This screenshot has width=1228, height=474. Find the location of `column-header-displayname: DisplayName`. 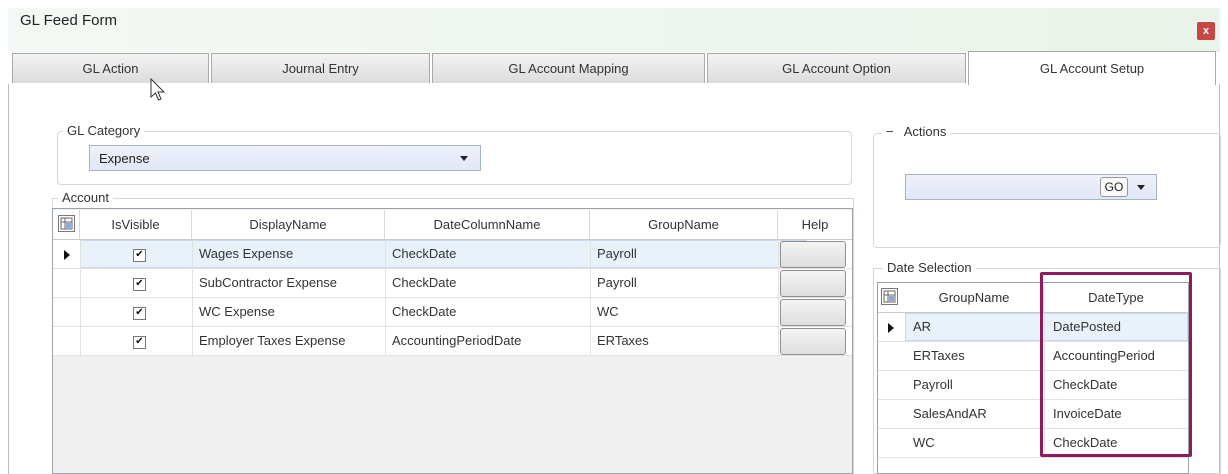

column-header-displayname: DisplayName is located at coordinates (288, 225).